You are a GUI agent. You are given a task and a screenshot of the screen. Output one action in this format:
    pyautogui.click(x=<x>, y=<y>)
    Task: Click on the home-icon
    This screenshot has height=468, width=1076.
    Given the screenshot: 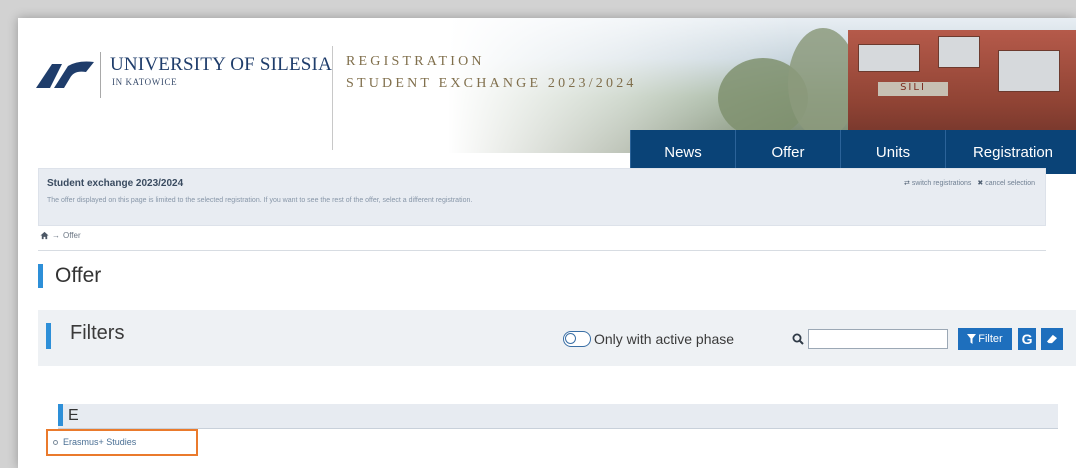 What is the action you would take?
    pyautogui.click(x=44, y=235)
    